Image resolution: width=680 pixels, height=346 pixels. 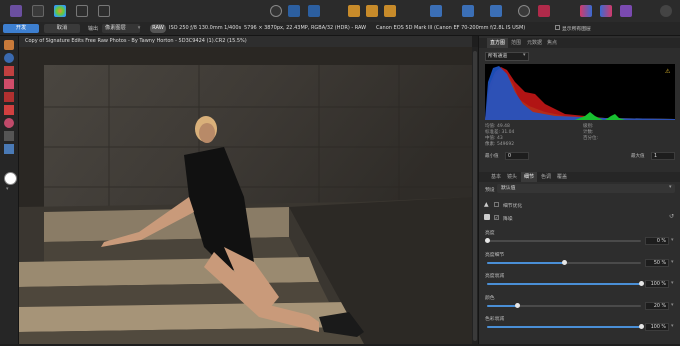 I want to click on view-tool-icon, so click(x=9, y=45).